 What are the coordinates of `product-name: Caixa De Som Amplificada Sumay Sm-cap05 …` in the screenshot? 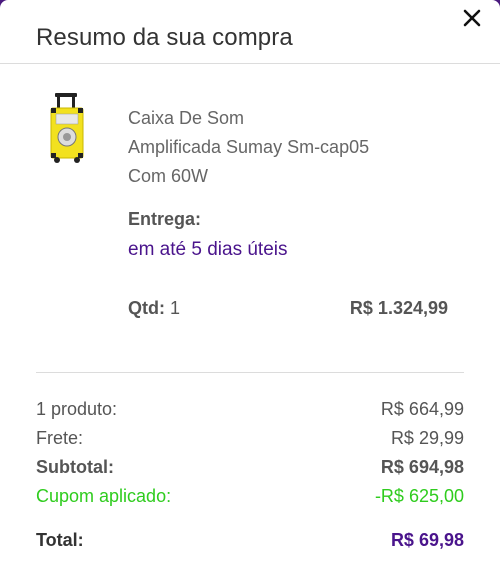 It's located at (278, 147).